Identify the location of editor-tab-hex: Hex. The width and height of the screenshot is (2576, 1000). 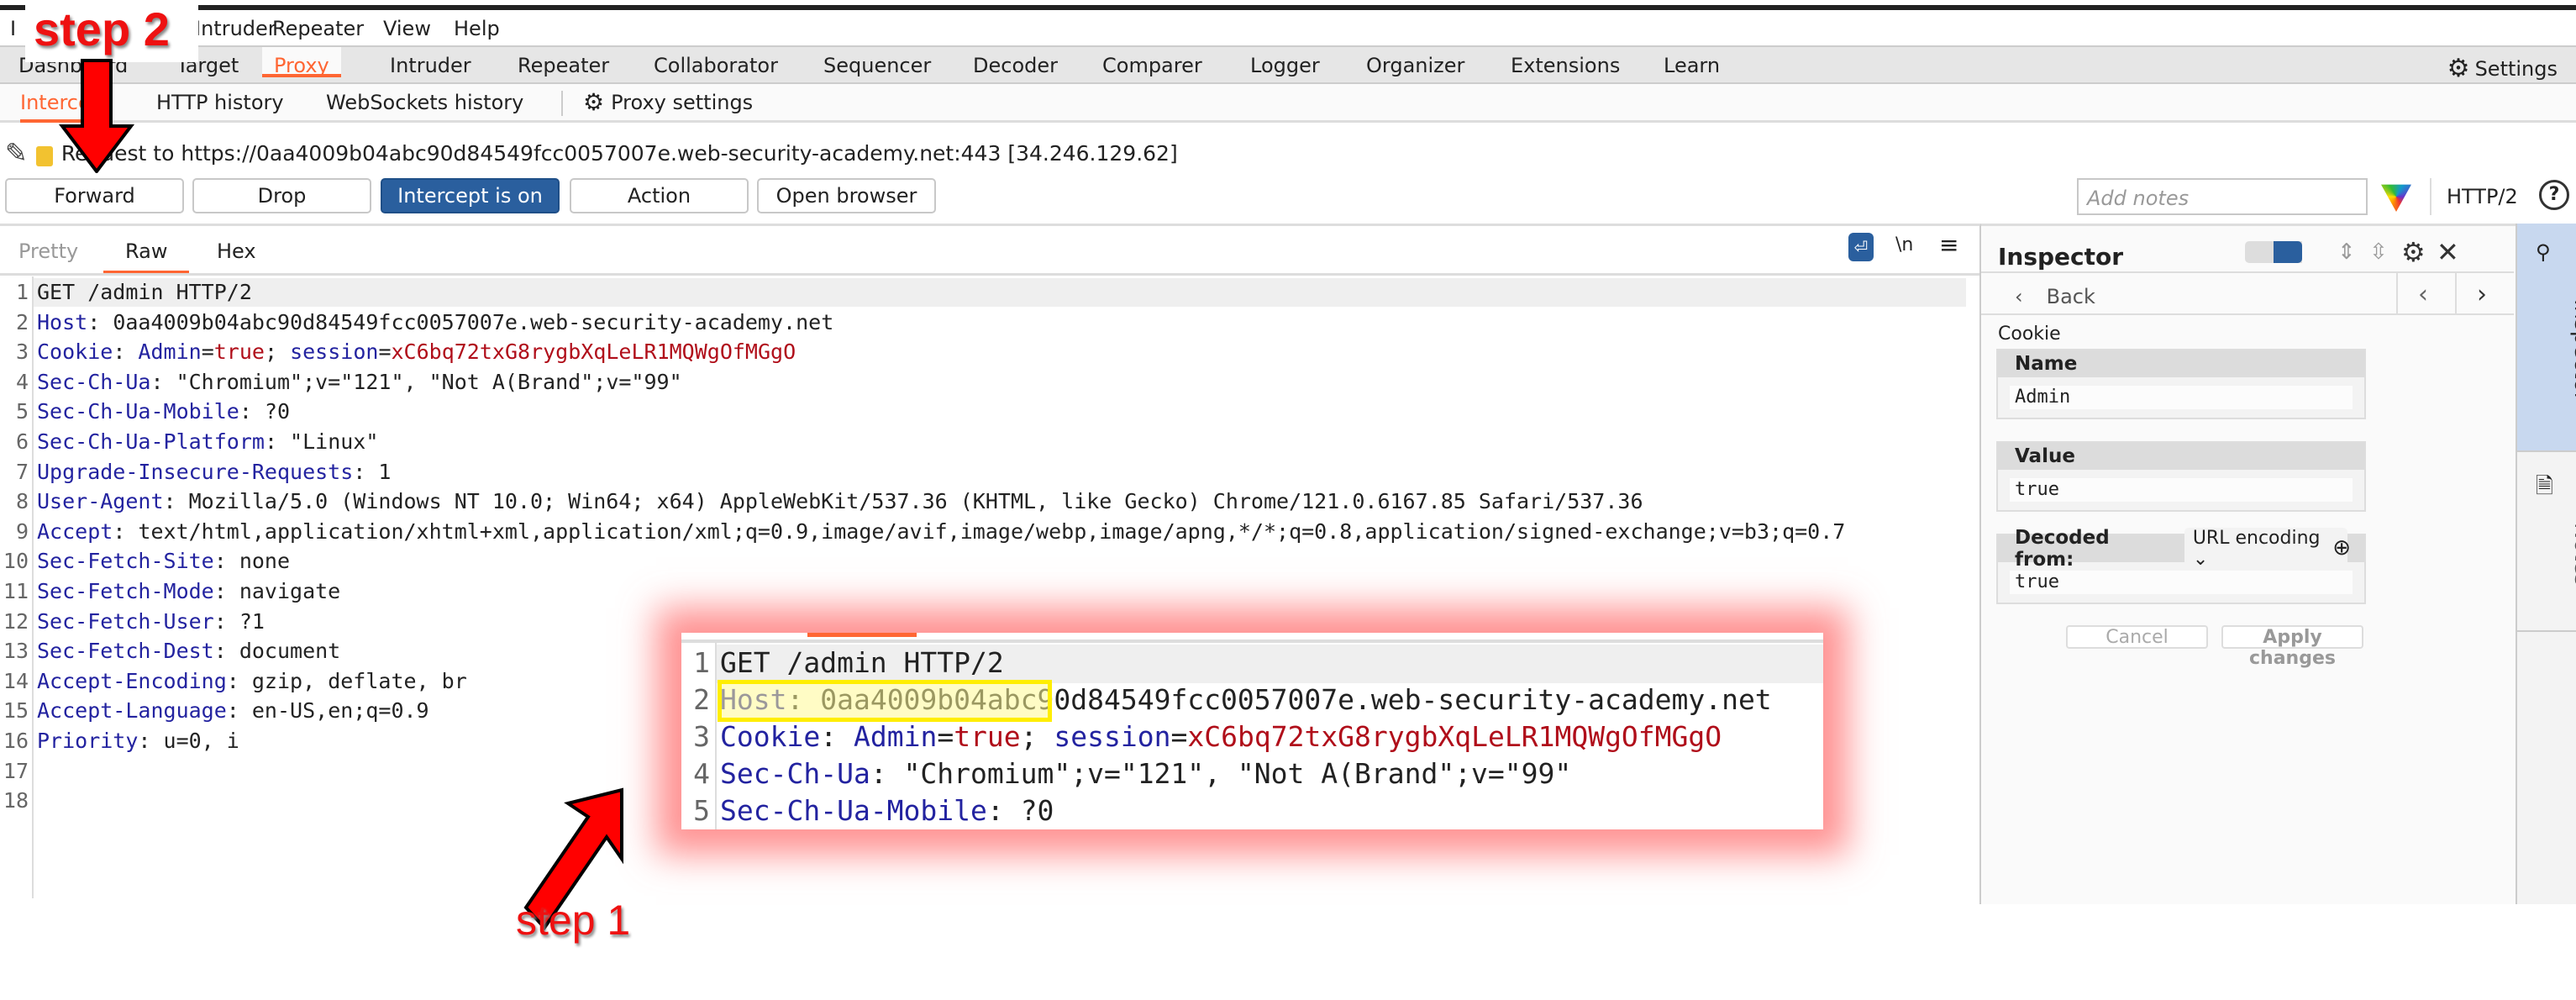
(236, 251).